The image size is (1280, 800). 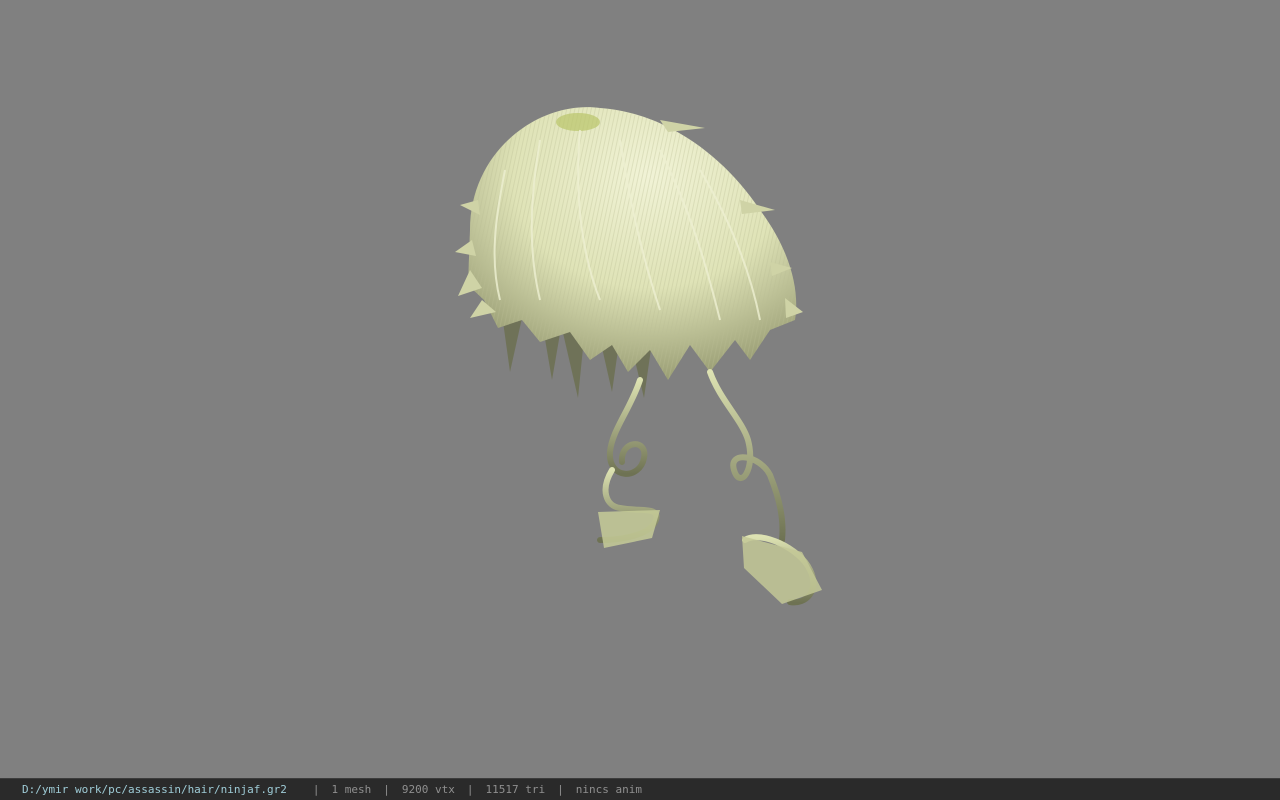 I want to click on triangle-count-label: 11517 tri, so click(x=515, y=789).